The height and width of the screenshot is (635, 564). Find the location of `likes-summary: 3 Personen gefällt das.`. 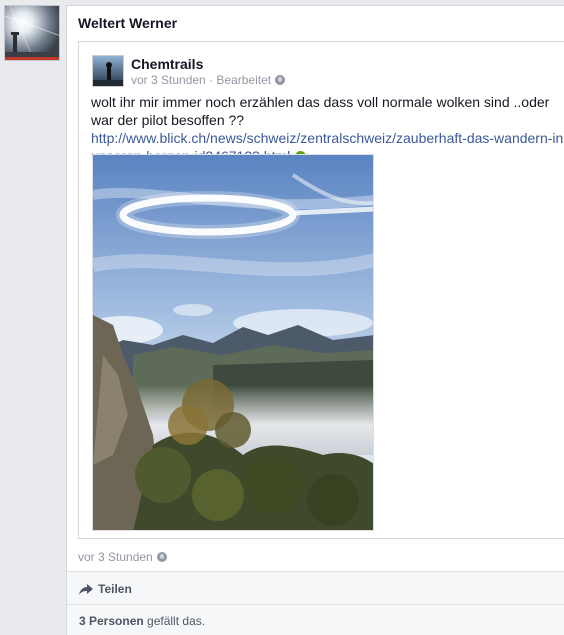

likes-summary: 3 Personen gefällt das. is located at coordinates (142, 621).